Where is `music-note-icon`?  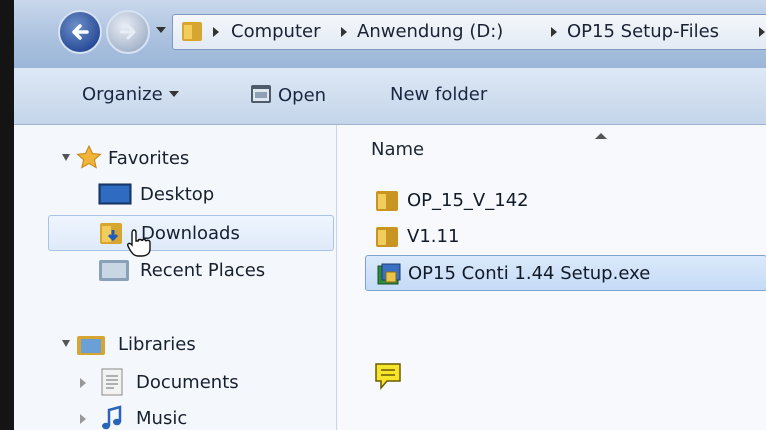
music-note-icon is located at coordinates (112, 417).